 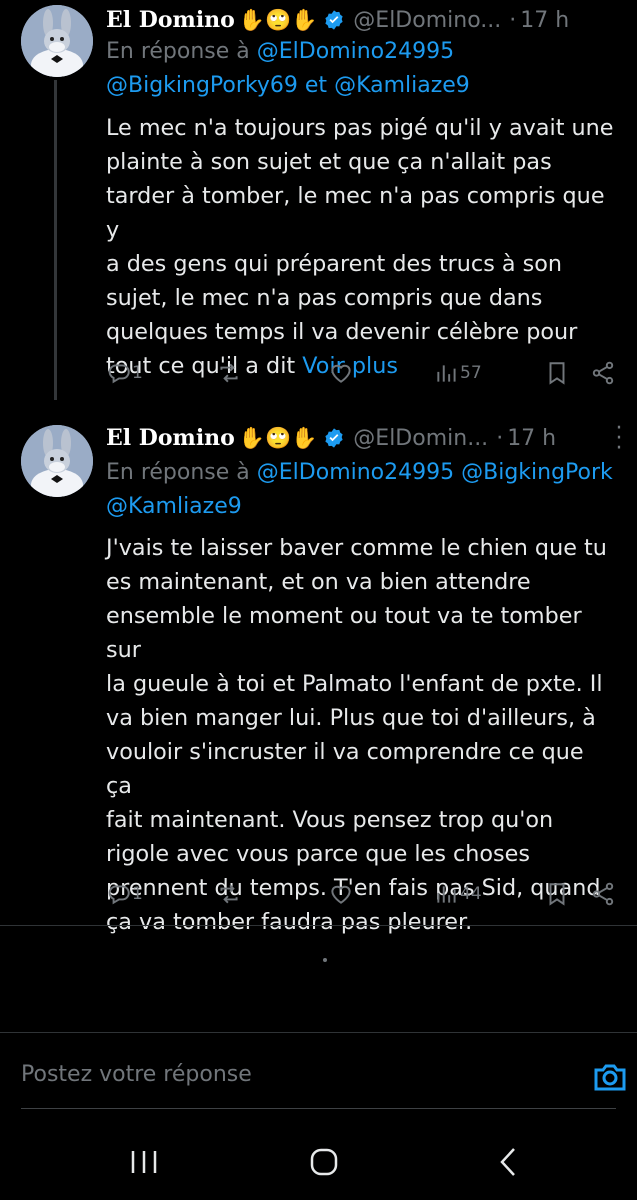 What do you see at coordinates (355, 51) in the screenshot?
I see `mention-link: @ElDomino24995` at bounding box center [355, 51].